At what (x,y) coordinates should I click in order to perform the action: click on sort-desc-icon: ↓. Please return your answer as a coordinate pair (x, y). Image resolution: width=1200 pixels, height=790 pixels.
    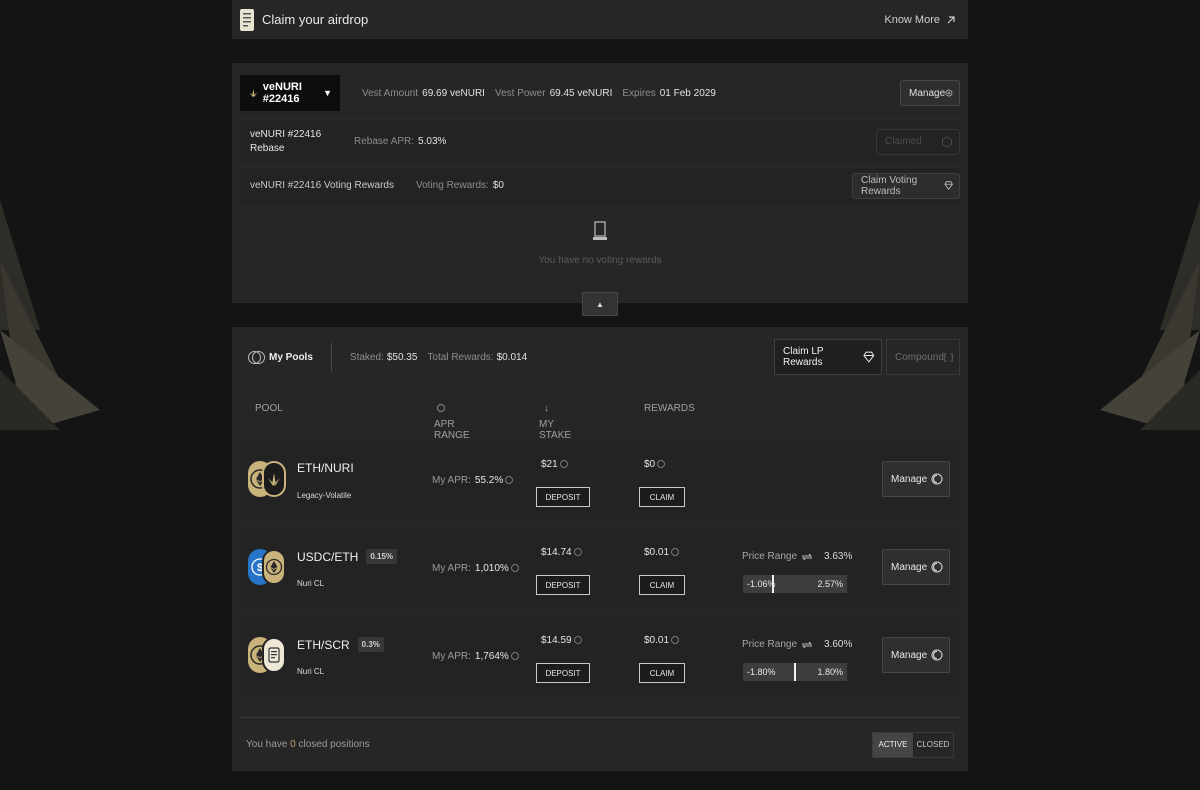
    Looking at the image, I should click on (546, 408).